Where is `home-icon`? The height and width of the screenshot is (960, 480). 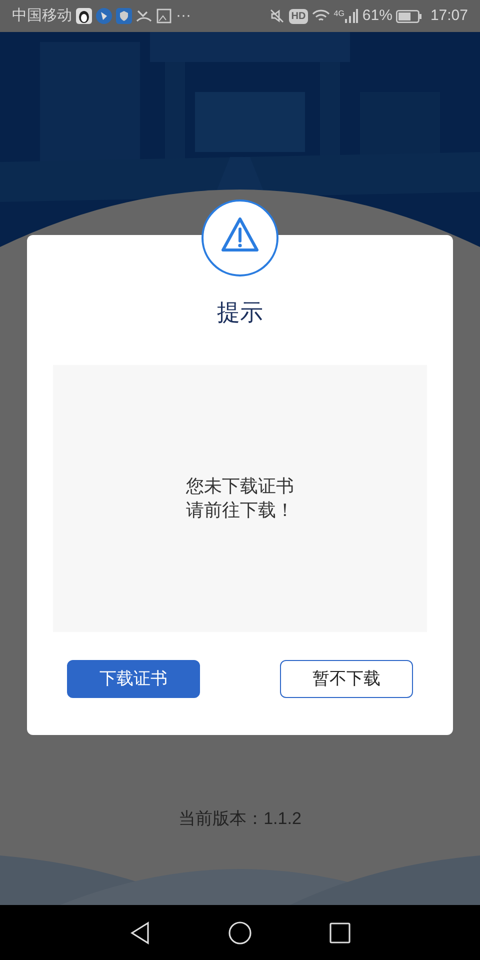
home-icon is located at coordinates (240, 932).